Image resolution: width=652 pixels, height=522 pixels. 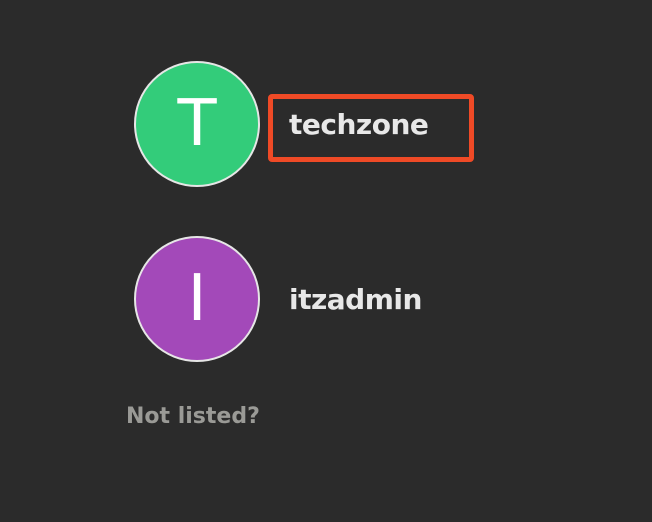 What do you see at coordinates (193, 416) in the screenshot?
I see `not-listed-link: Not listed?` at bounding box center [193, 416].